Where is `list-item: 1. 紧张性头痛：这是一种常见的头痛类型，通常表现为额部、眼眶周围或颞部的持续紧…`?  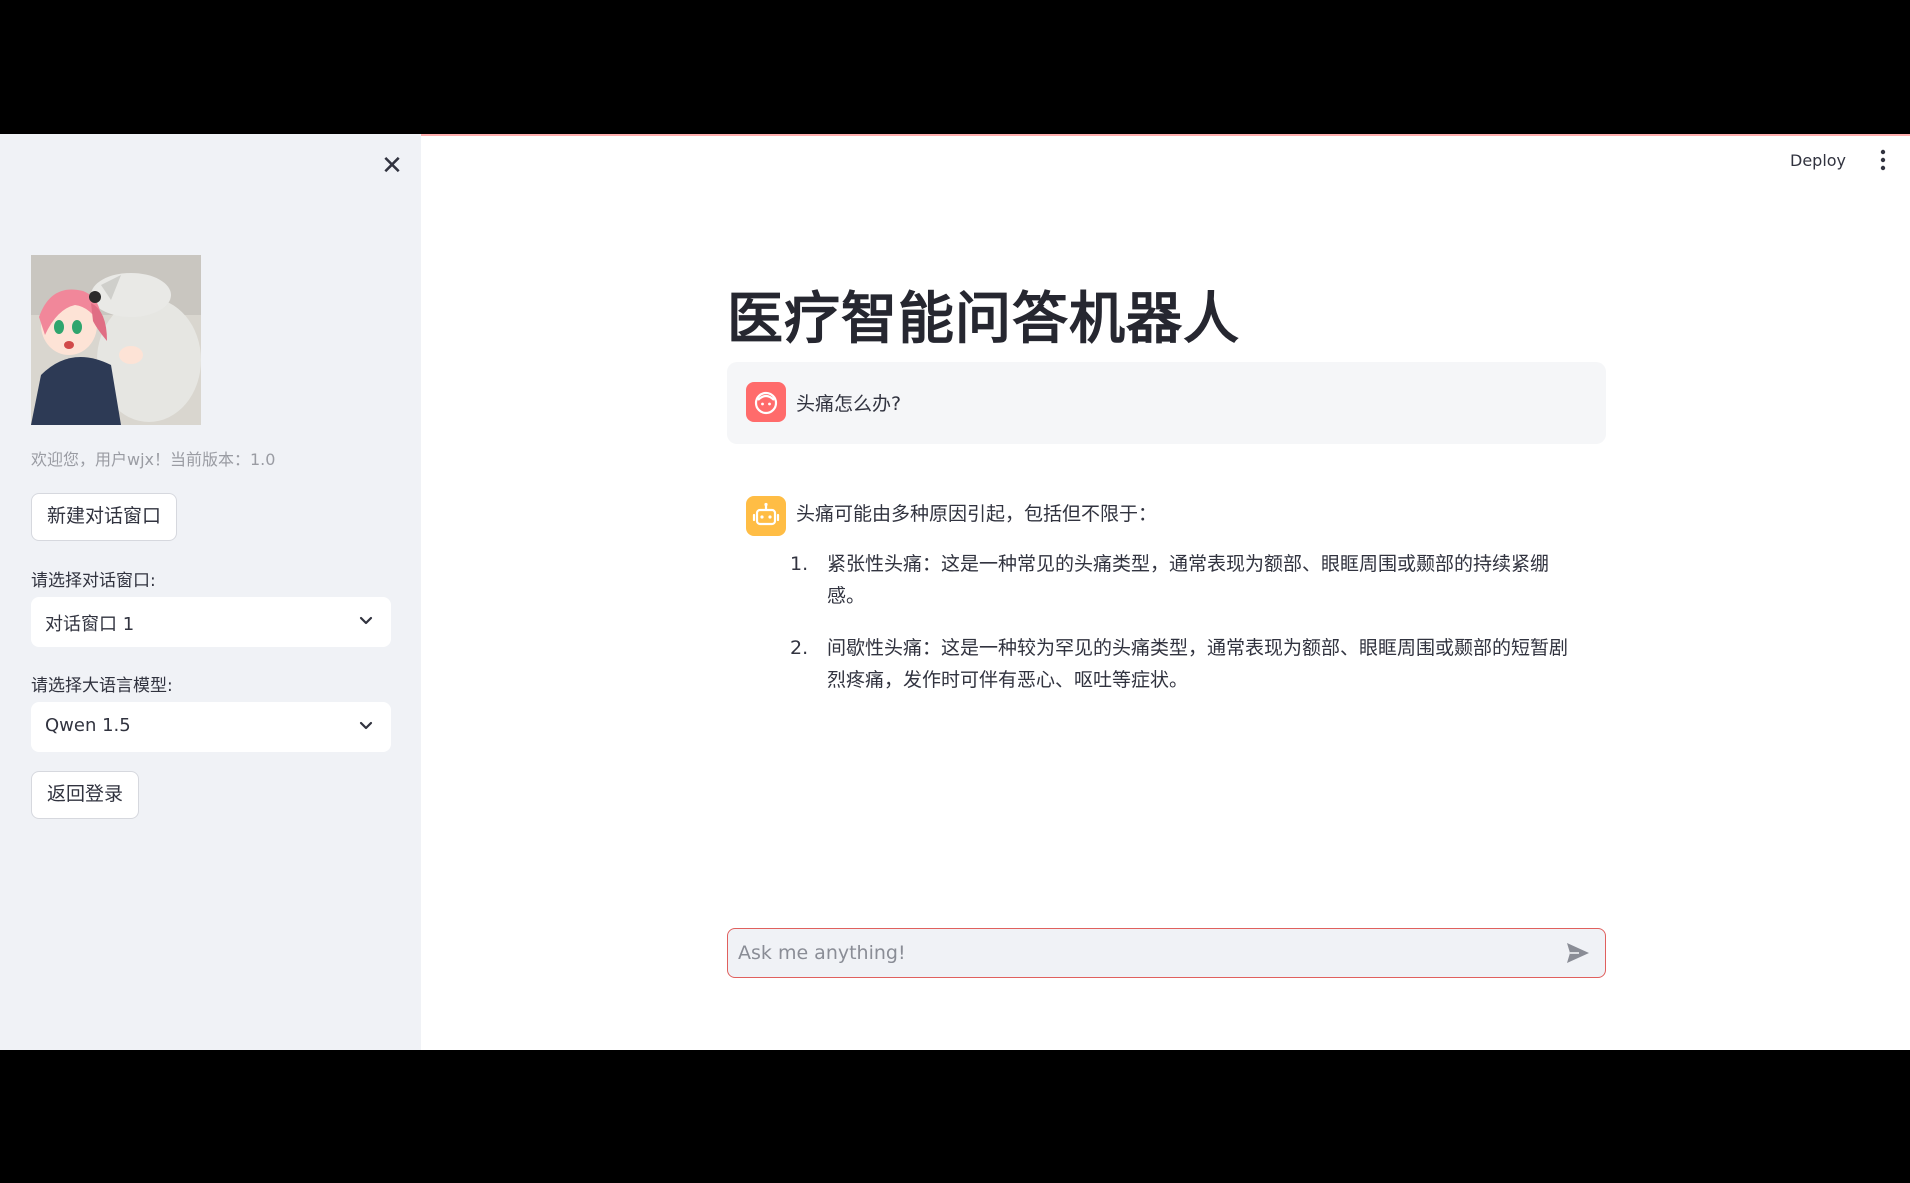 list-item: 1. 紧张性头痛：这是一种常见的头痛类型，通常表现为额部、眼眶周围或颞部的持续紧… is located at coordinates (1180, 580).